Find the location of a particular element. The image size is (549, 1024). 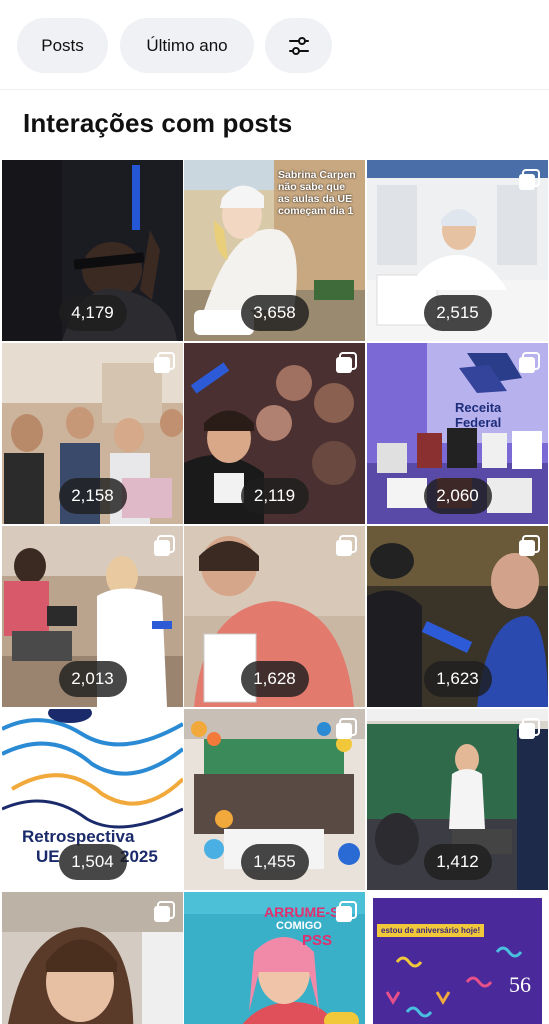

post-tile-4: 2,158 is located at coordinates (92, 433).